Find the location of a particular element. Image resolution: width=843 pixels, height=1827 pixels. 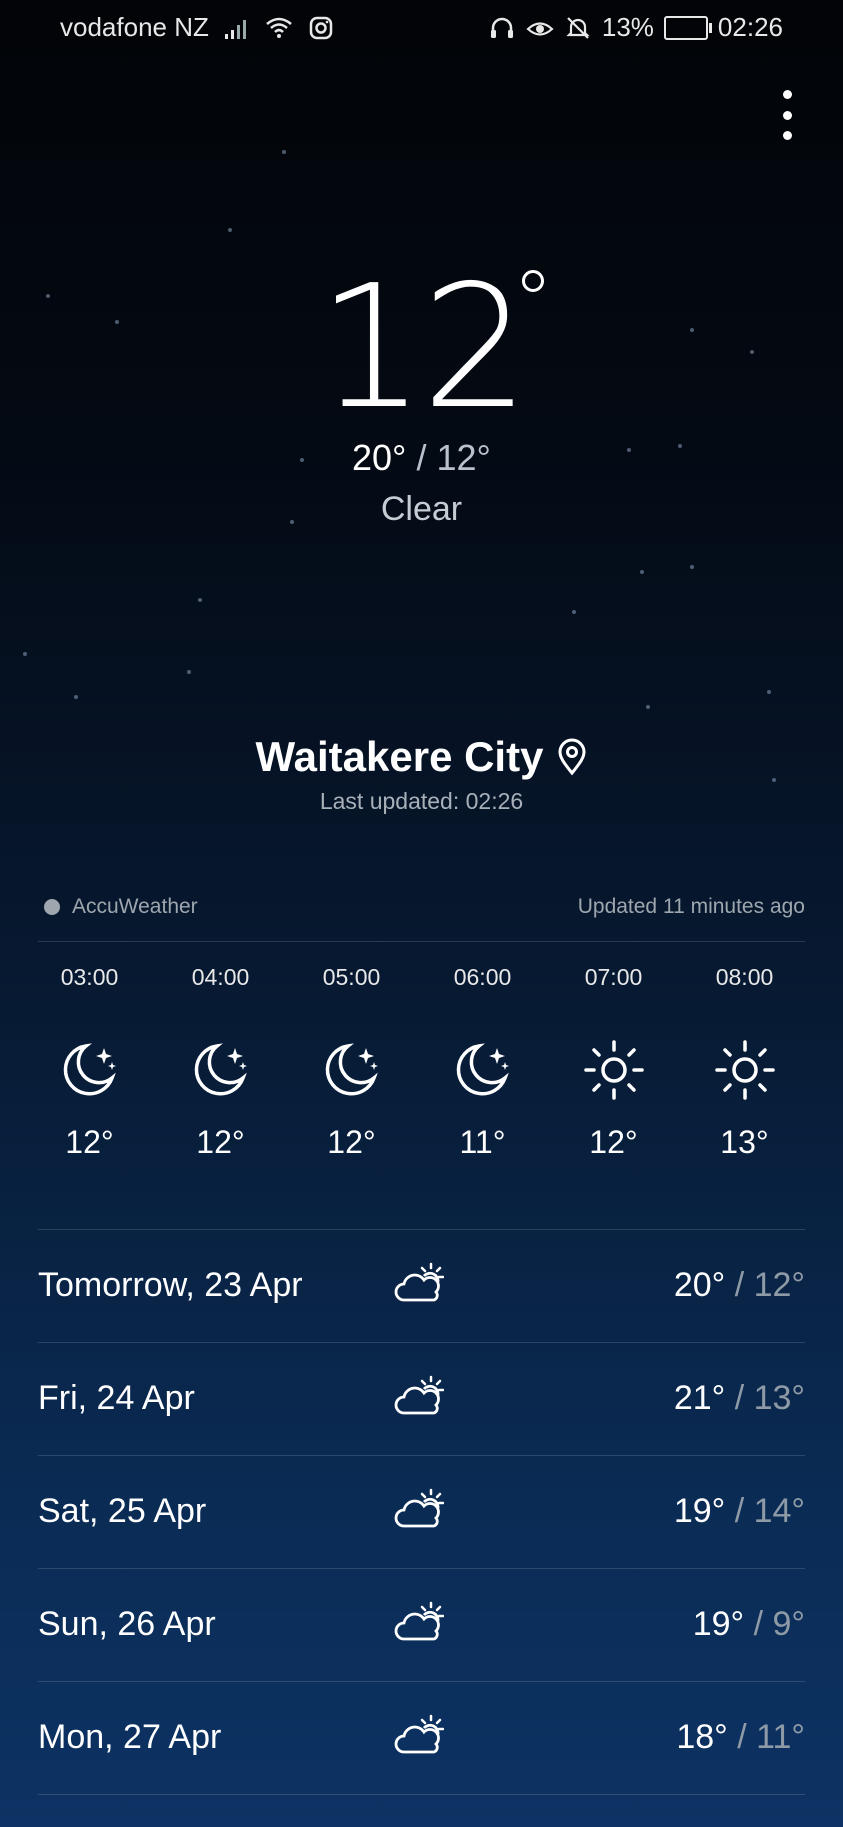

headphones-icon is located at coordinates (501, 27).